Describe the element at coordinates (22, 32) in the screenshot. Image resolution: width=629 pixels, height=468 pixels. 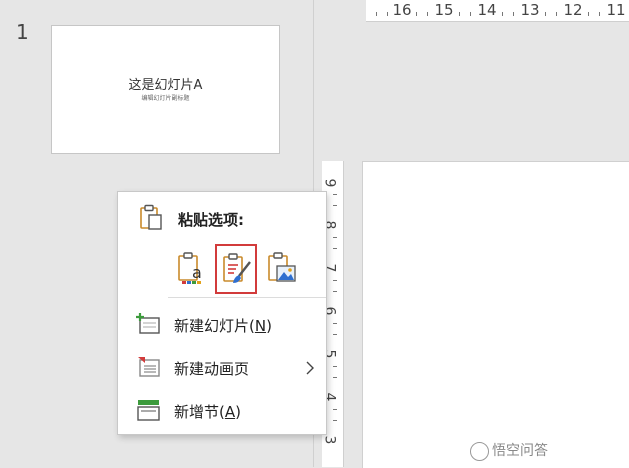
I see `slide-number: 1` at that location.